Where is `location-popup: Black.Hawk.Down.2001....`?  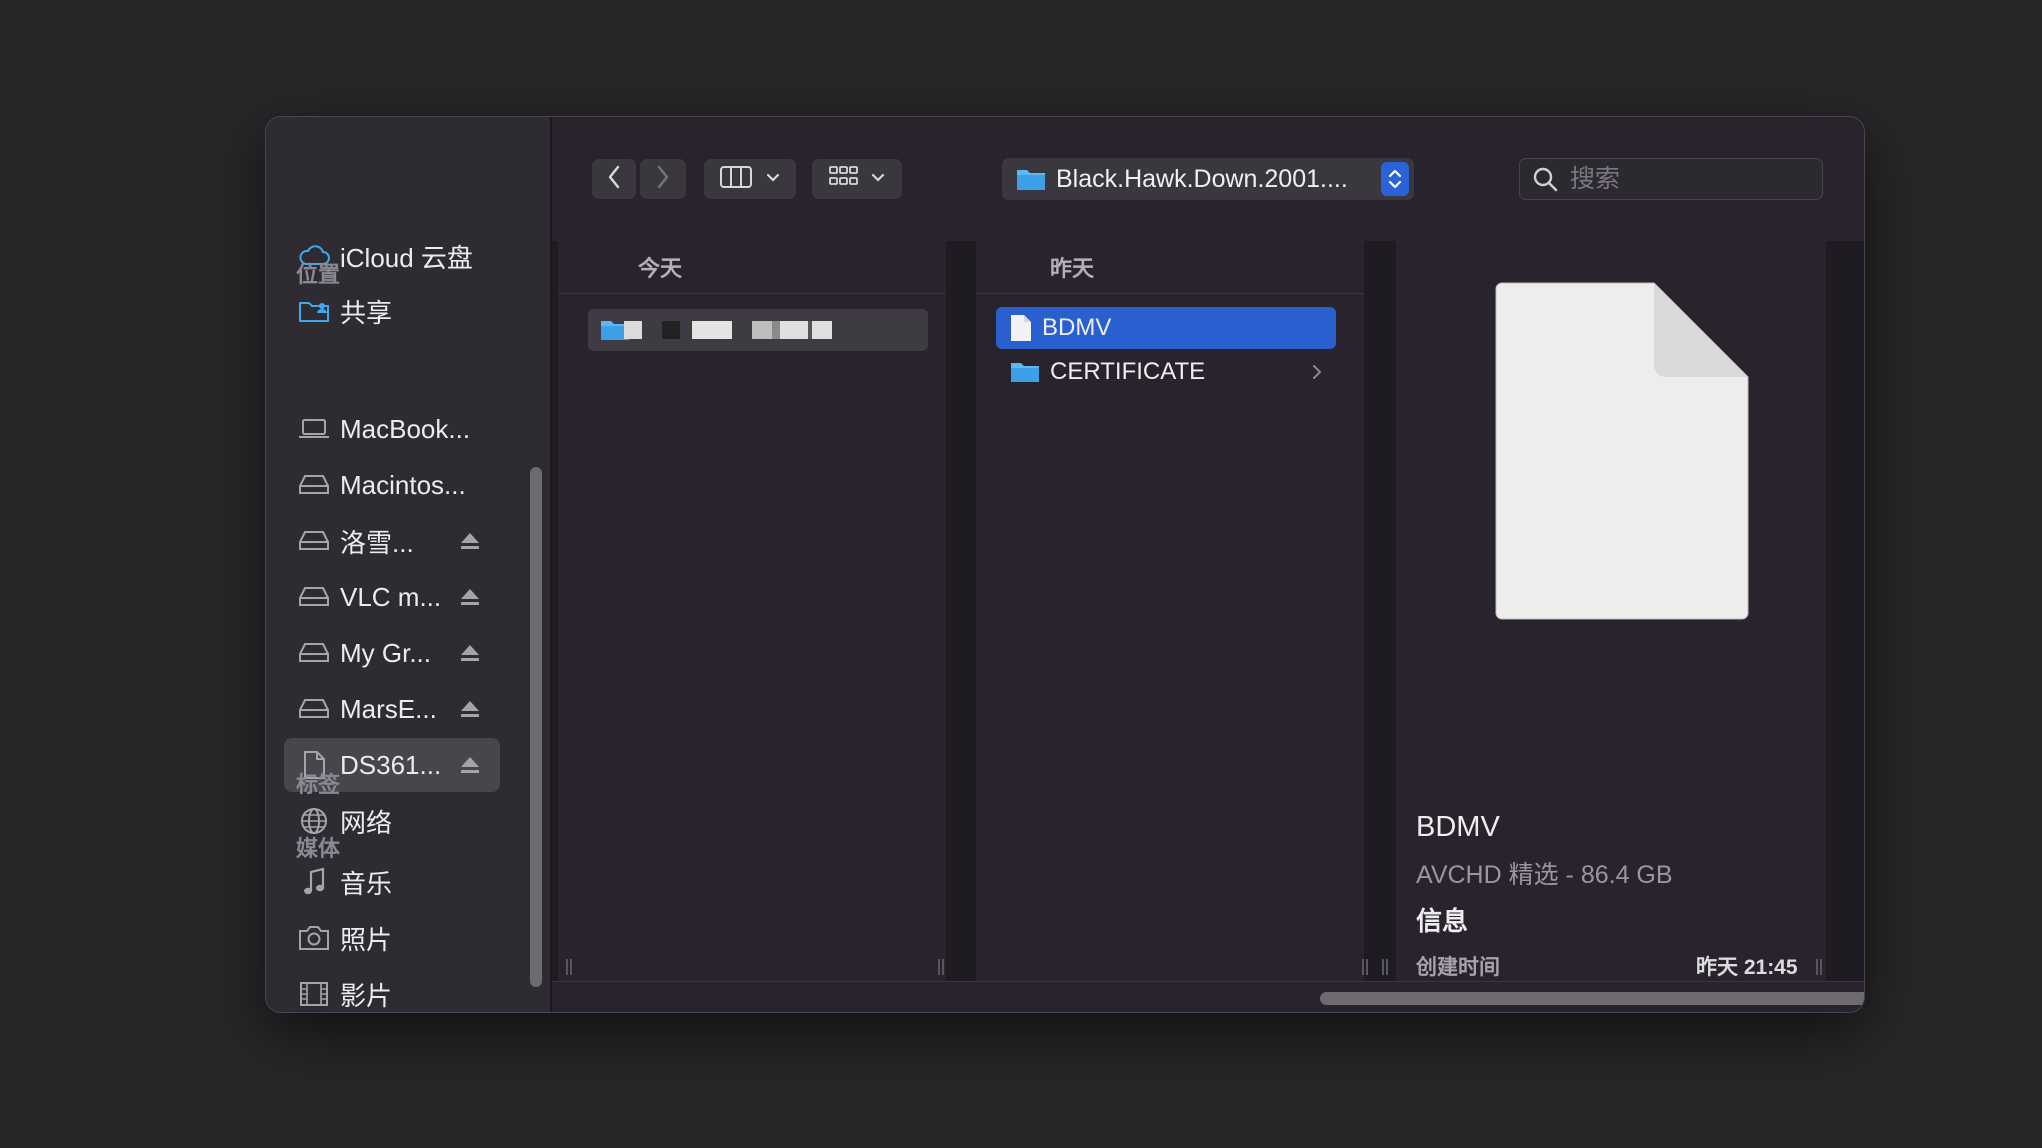
location-popup: Black.Hawk.Down.2001.... is located at coordinates (1208, 179).